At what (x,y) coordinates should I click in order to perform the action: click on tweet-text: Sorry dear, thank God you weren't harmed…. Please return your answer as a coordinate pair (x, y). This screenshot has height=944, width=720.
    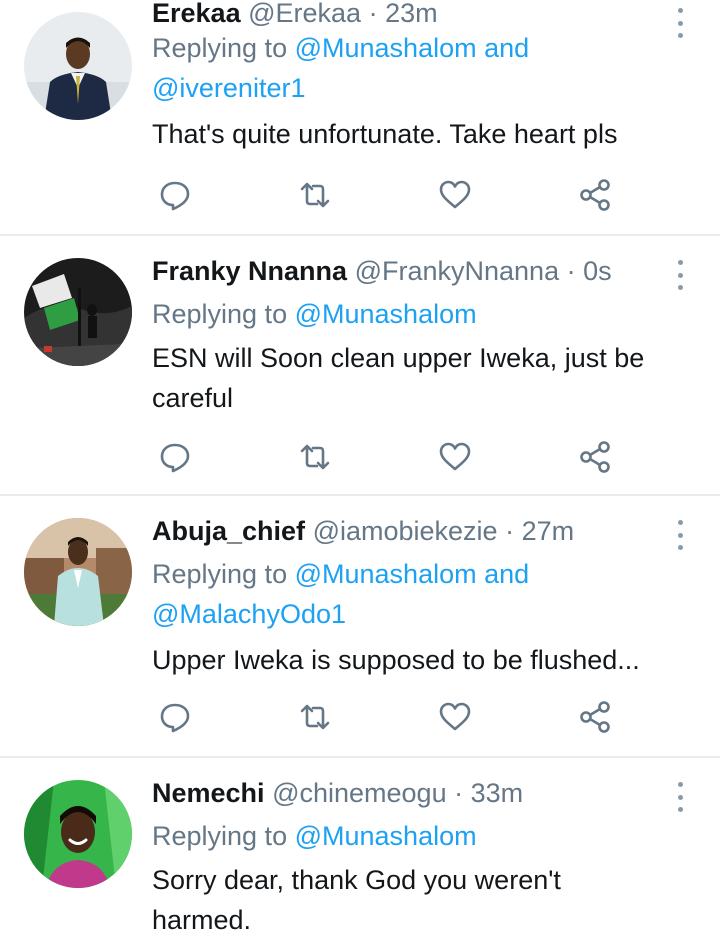
    Looking at the image, I should click on (356, 900).